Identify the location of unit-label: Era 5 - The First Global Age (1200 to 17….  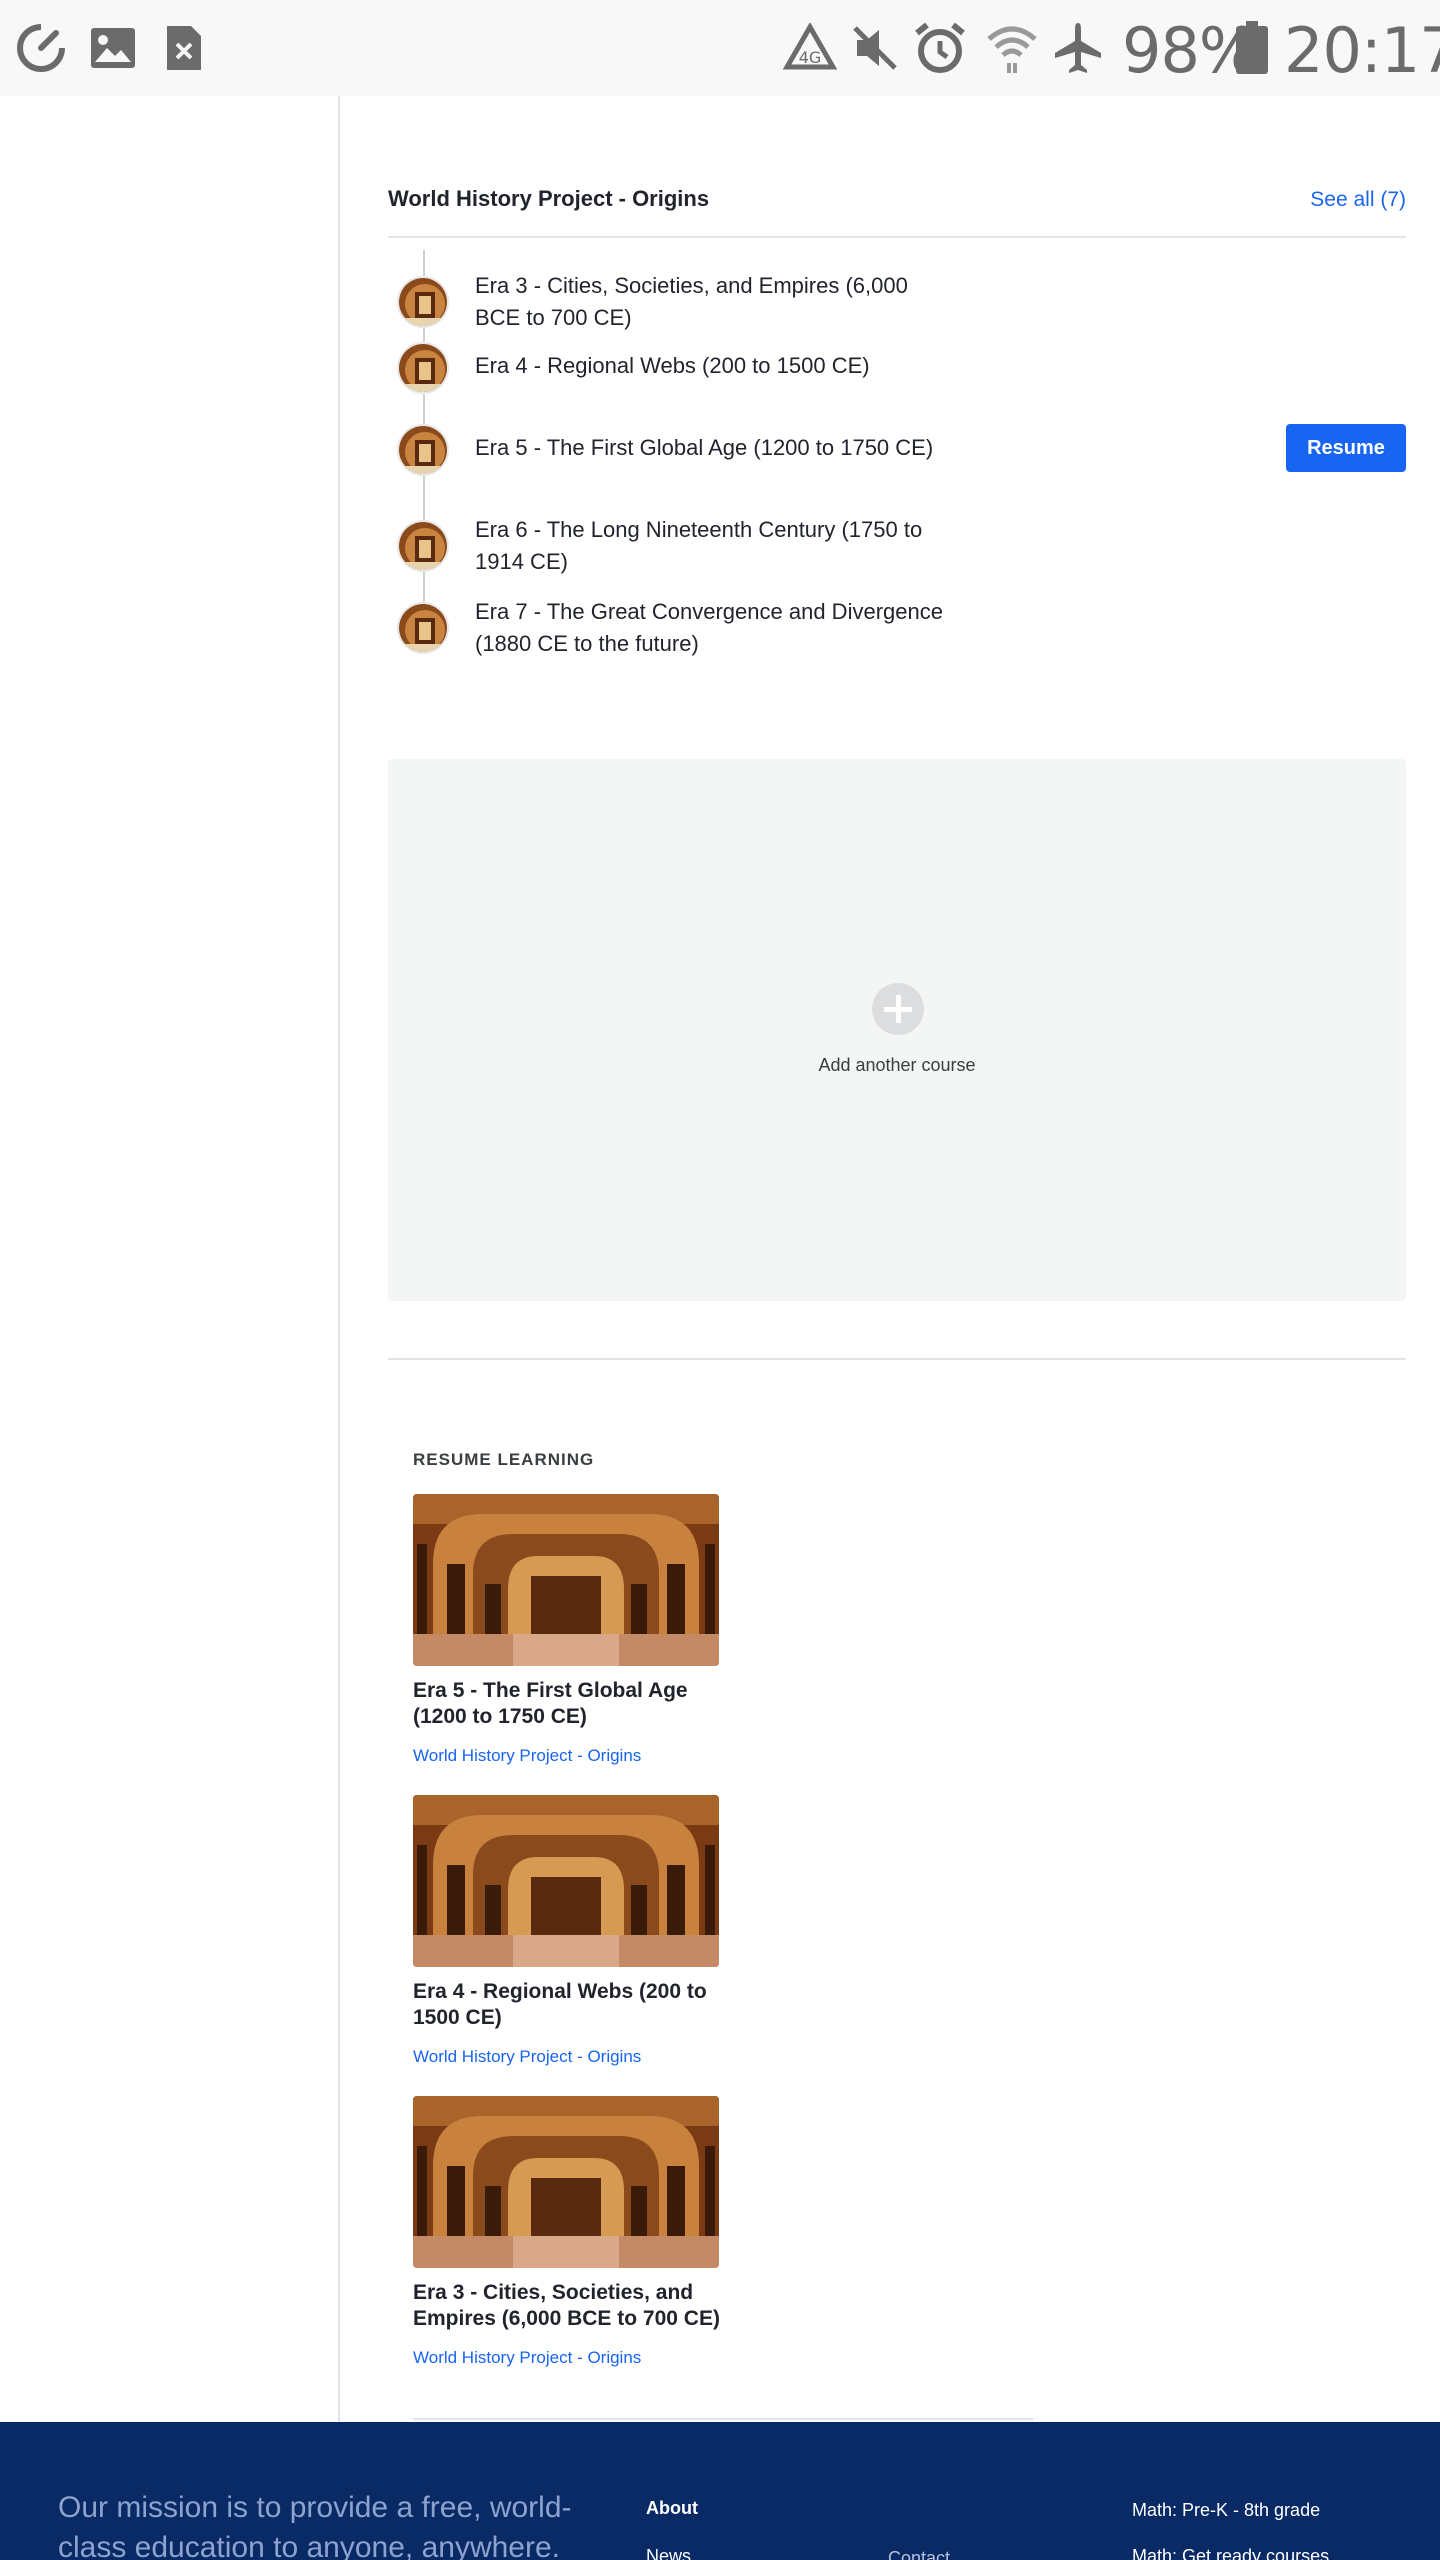
(704, 447).